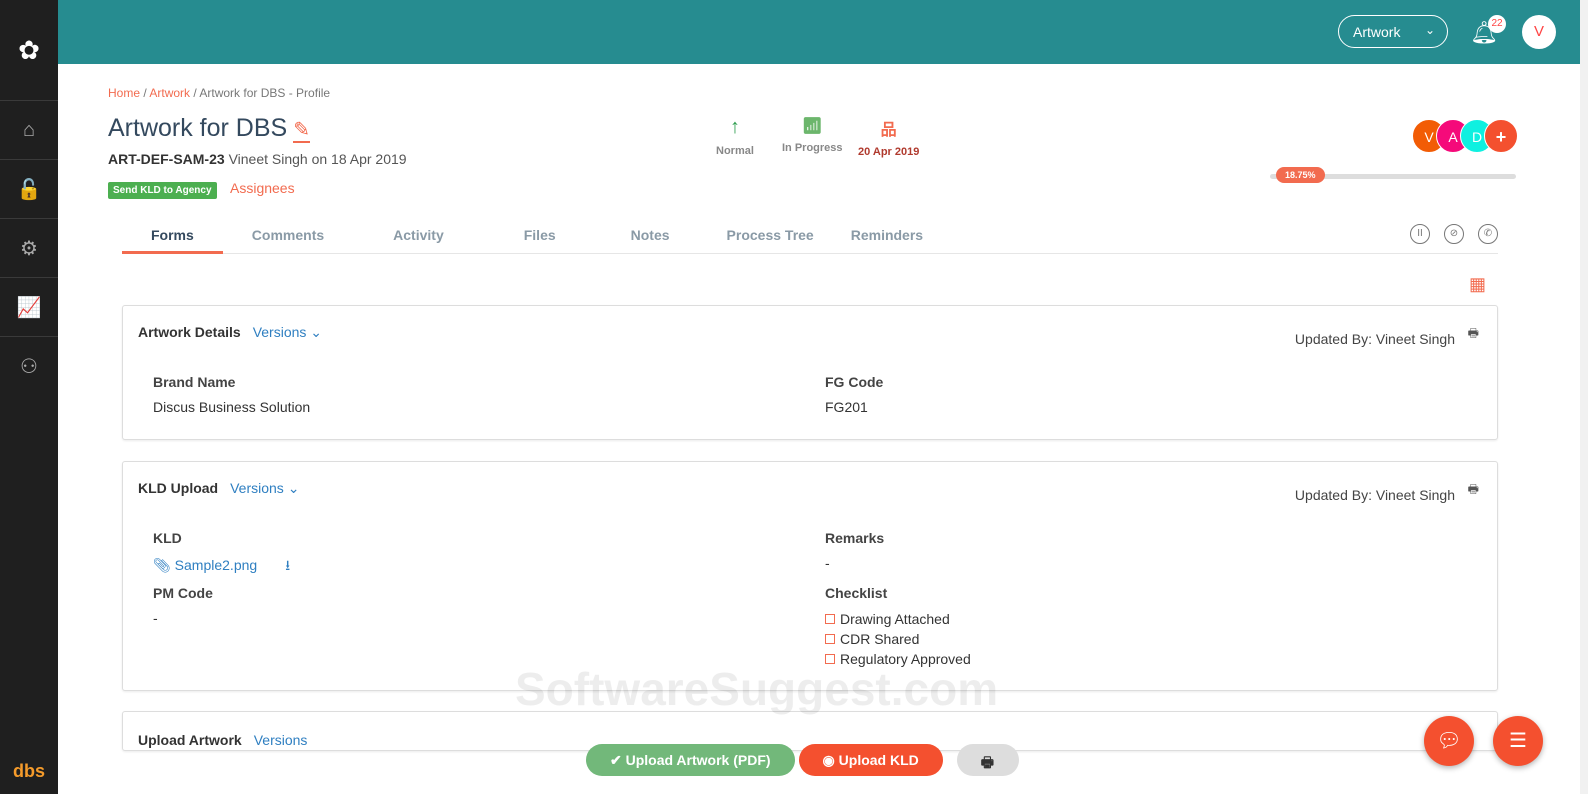 This screenshot has height=794, width=1588. I want to click on edit-icon: ✎, so click(301, 131).